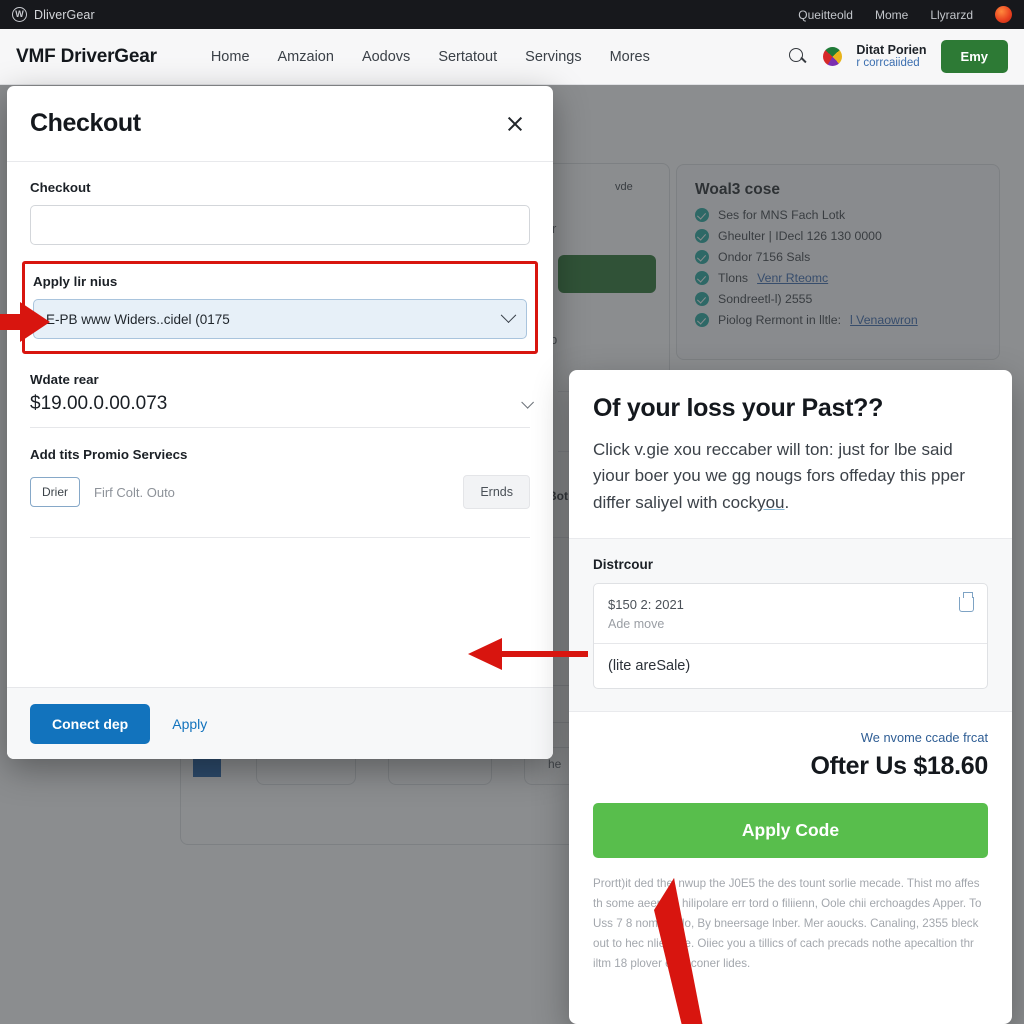 This screenshot has height=1024, width=1024. I want to click on amount-row: $19.00.0.00.073, so click(282, 410).